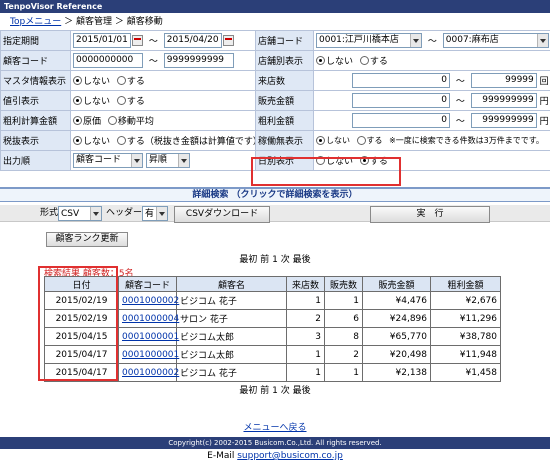 The width and height of the screenshot is (550, 465). What do you see at coordinates (231, 336) in the screenshot?
I see `cell-customer-name: ビジコム太郎` at bounding box center [231, 336].